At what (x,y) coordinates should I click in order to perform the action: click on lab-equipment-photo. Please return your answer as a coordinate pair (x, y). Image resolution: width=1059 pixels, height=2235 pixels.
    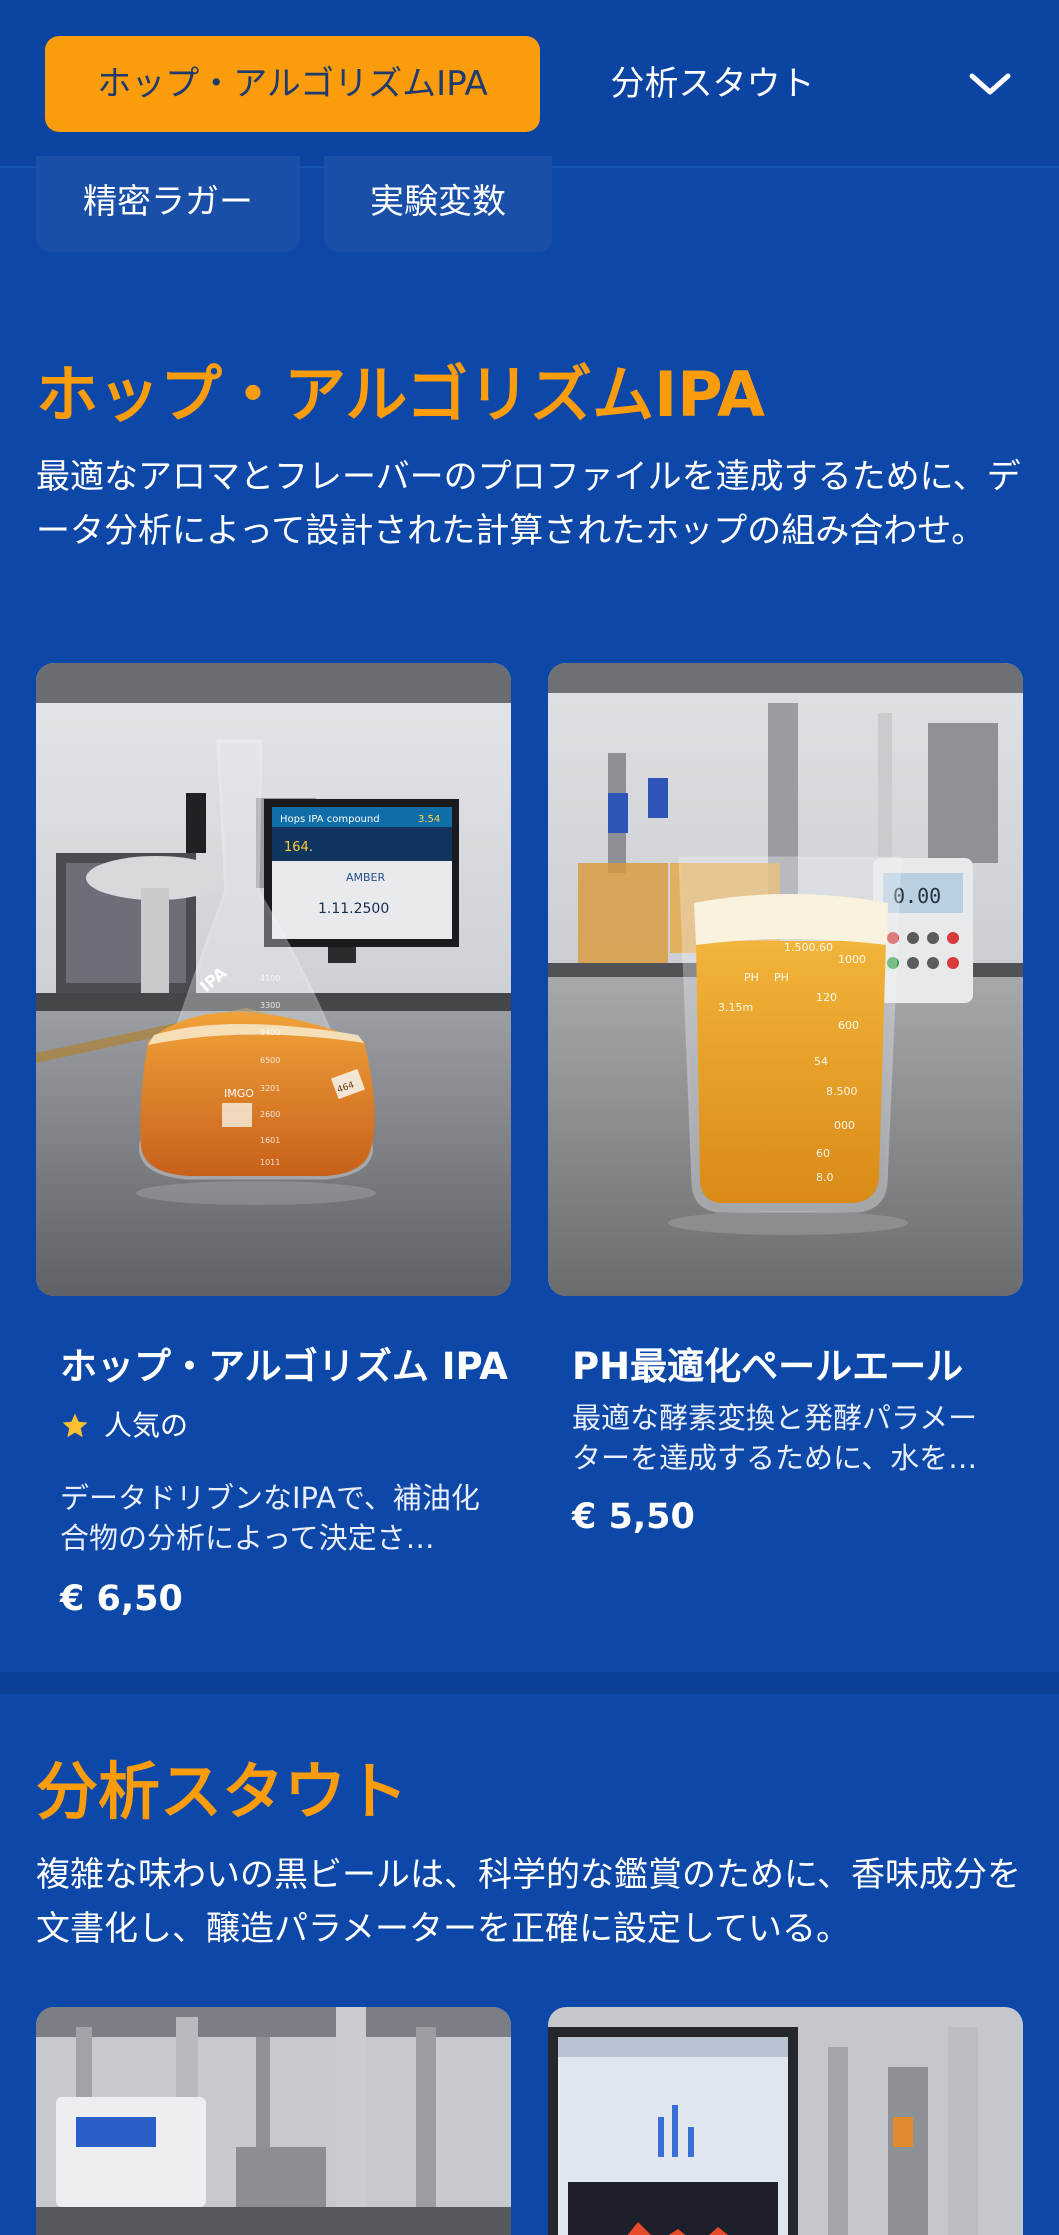
    Looking at the image, I should click on (273, 2121).